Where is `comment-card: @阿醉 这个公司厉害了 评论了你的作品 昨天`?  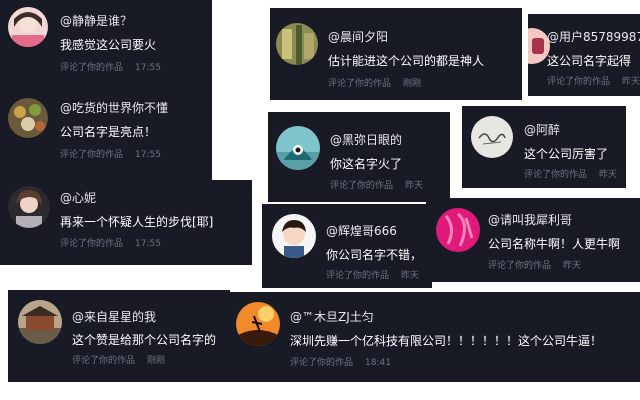 comment-card: @阿醉 这个公司厉害了 评论了你的作品 昨天 is located at coordinates (544, 147).